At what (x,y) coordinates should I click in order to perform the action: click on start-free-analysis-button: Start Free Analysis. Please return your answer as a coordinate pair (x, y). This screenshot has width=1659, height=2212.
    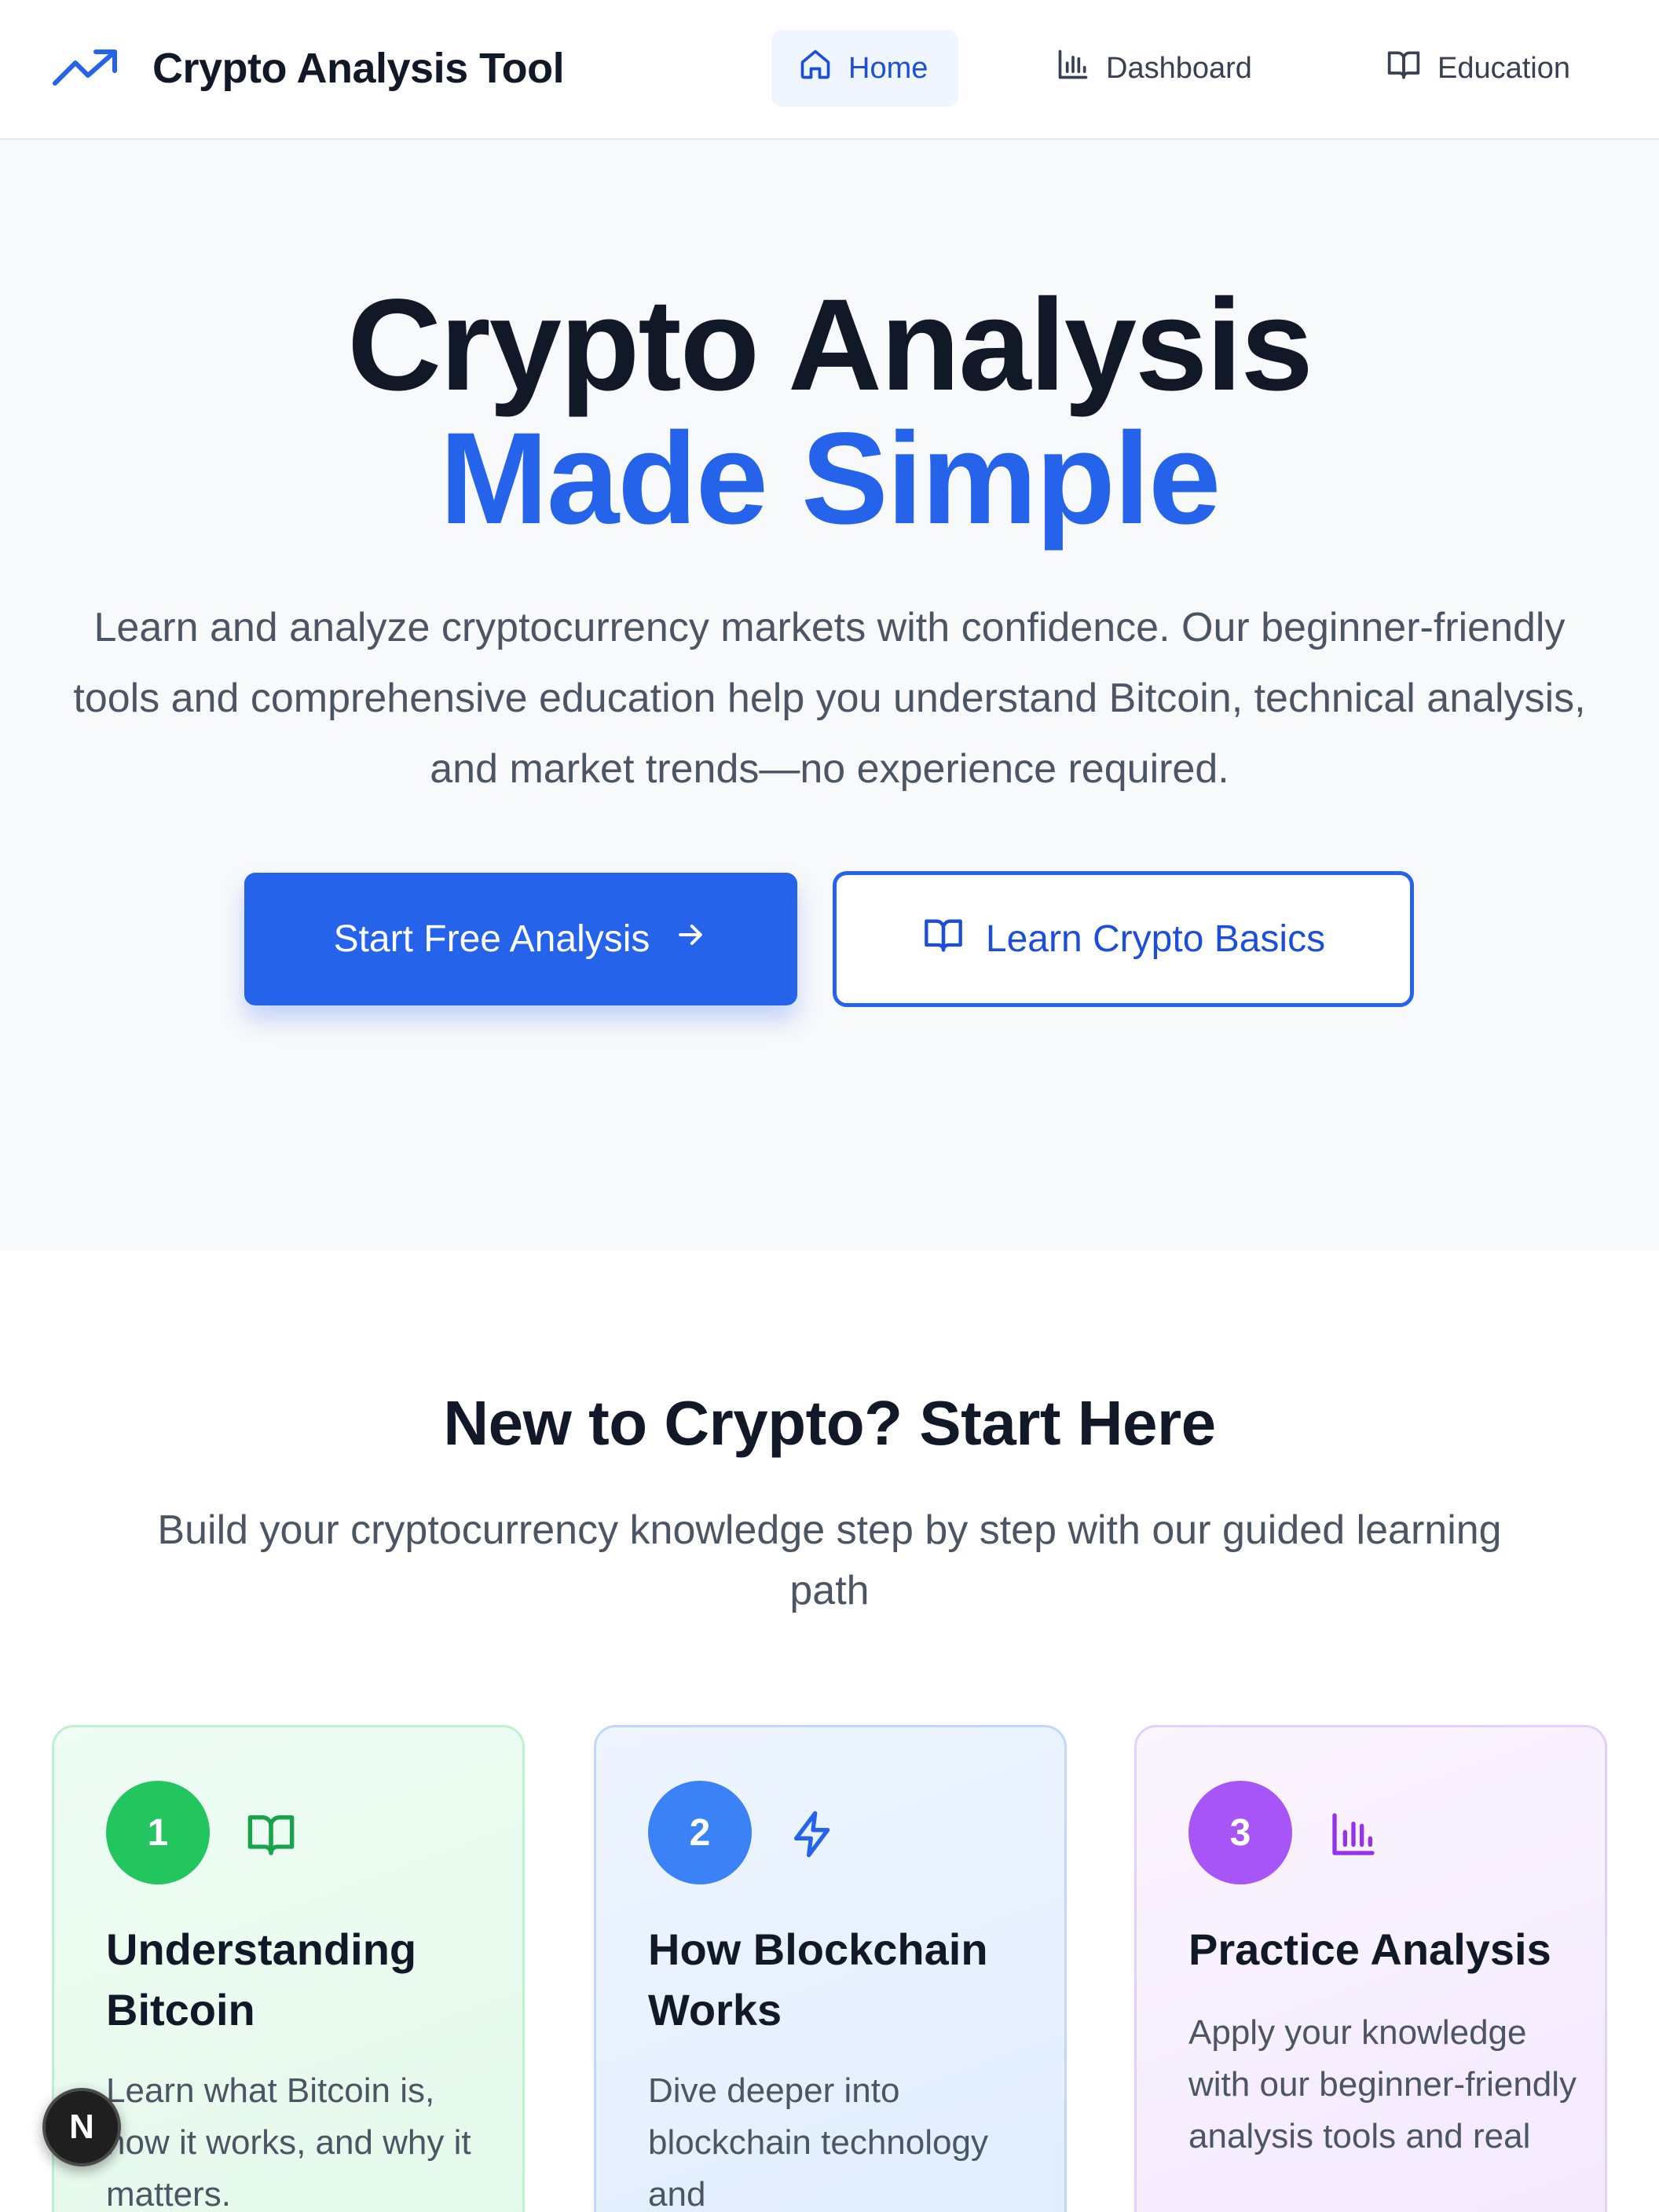
    Looking at the image, I should click on (520, 939).